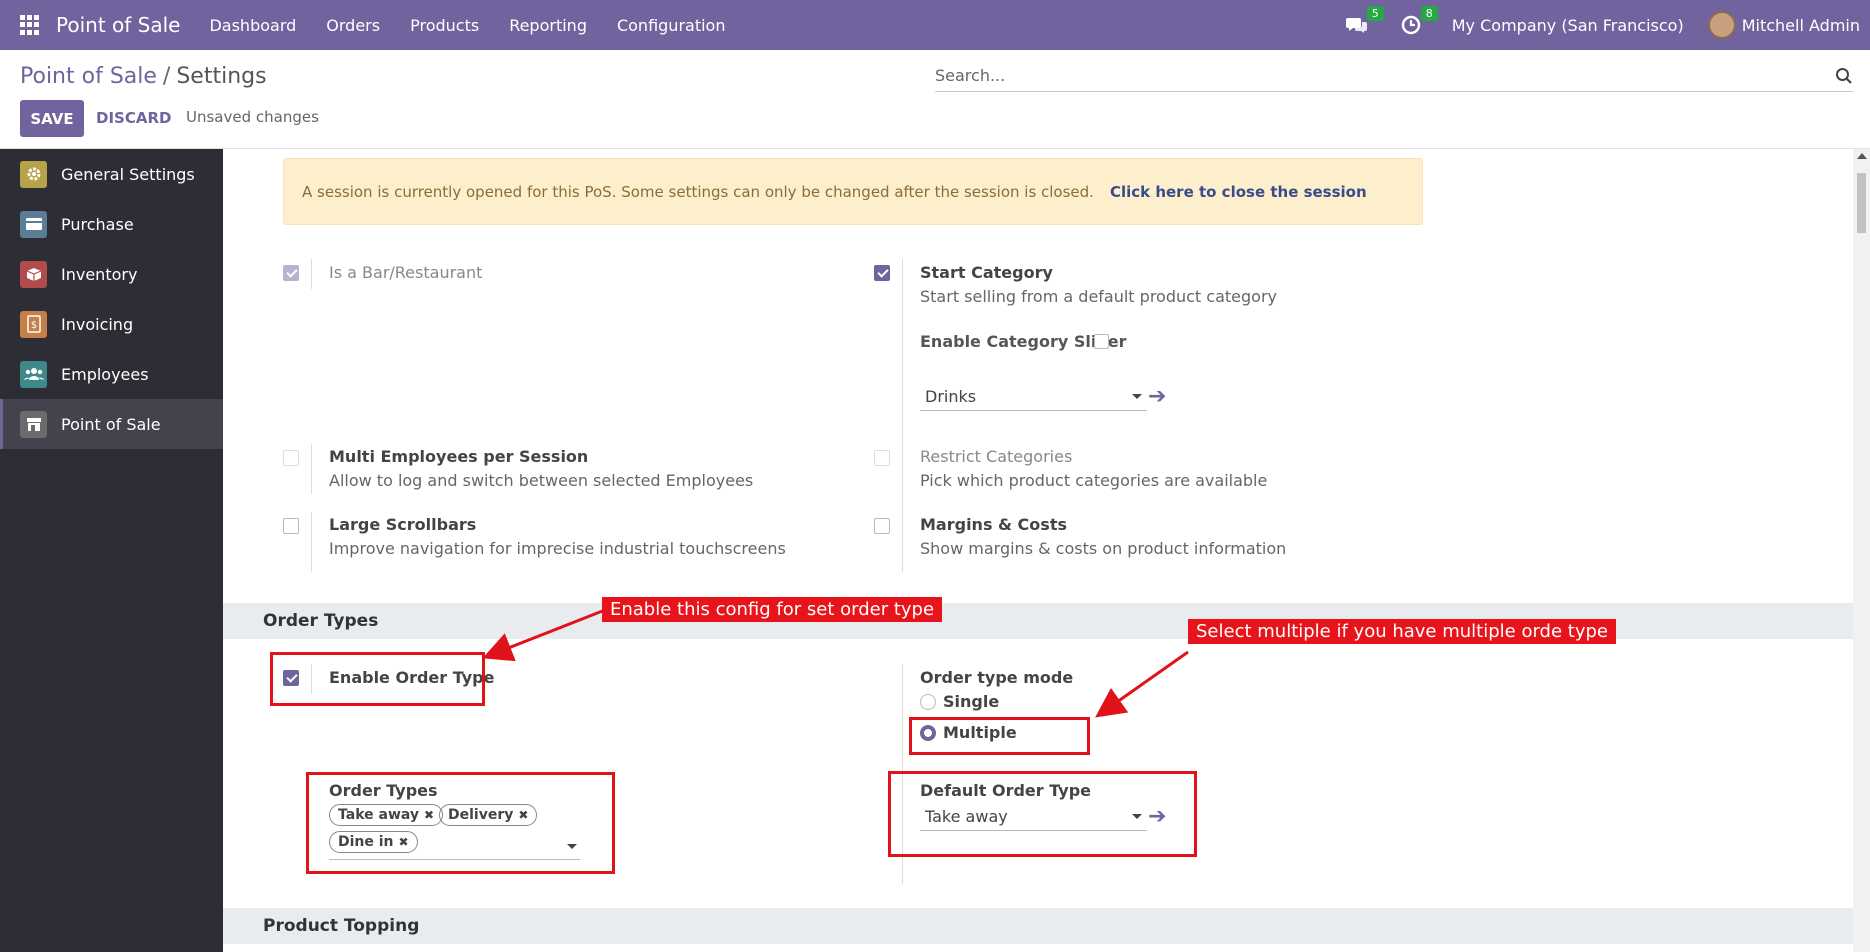 The image size is (1870, 952). I want to click on bar-restaurant-title: Is a Bar/Restaurant, so click(406, 272).